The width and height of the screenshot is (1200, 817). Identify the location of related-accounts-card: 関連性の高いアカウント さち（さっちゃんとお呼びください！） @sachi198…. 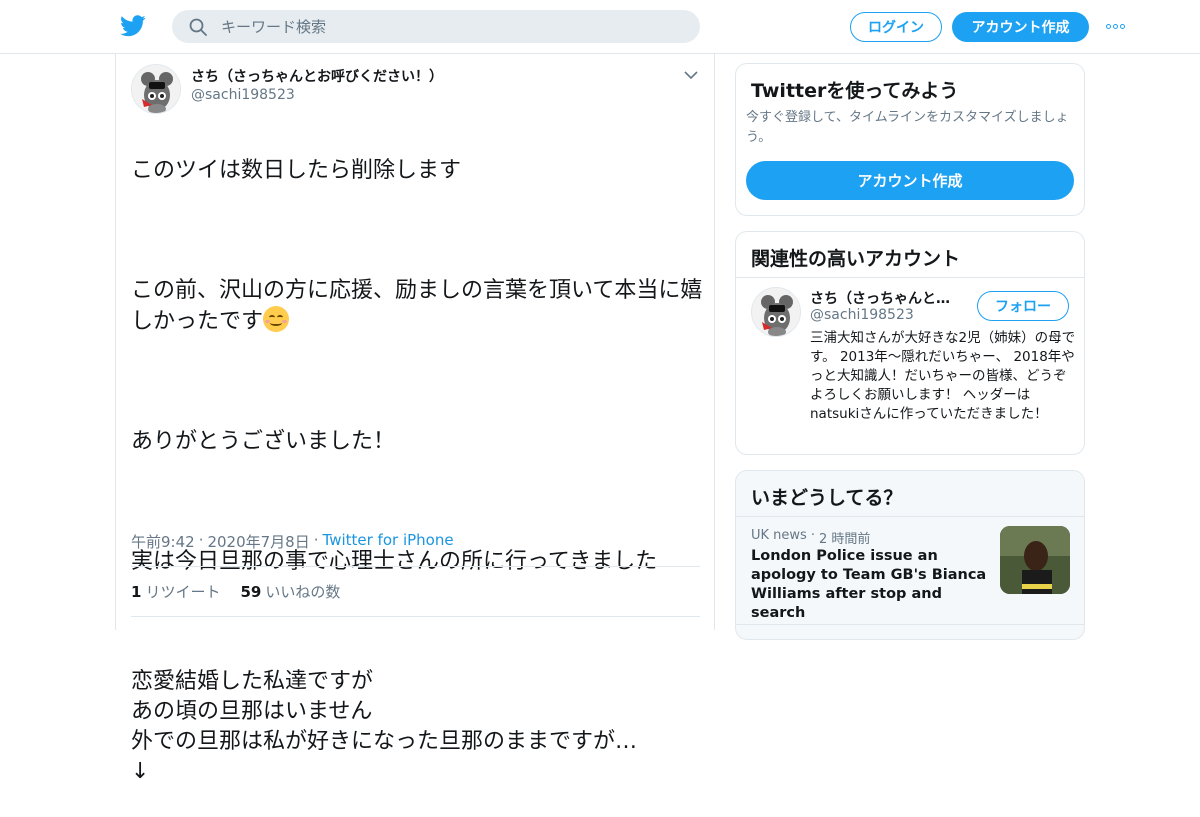
(910, 343).